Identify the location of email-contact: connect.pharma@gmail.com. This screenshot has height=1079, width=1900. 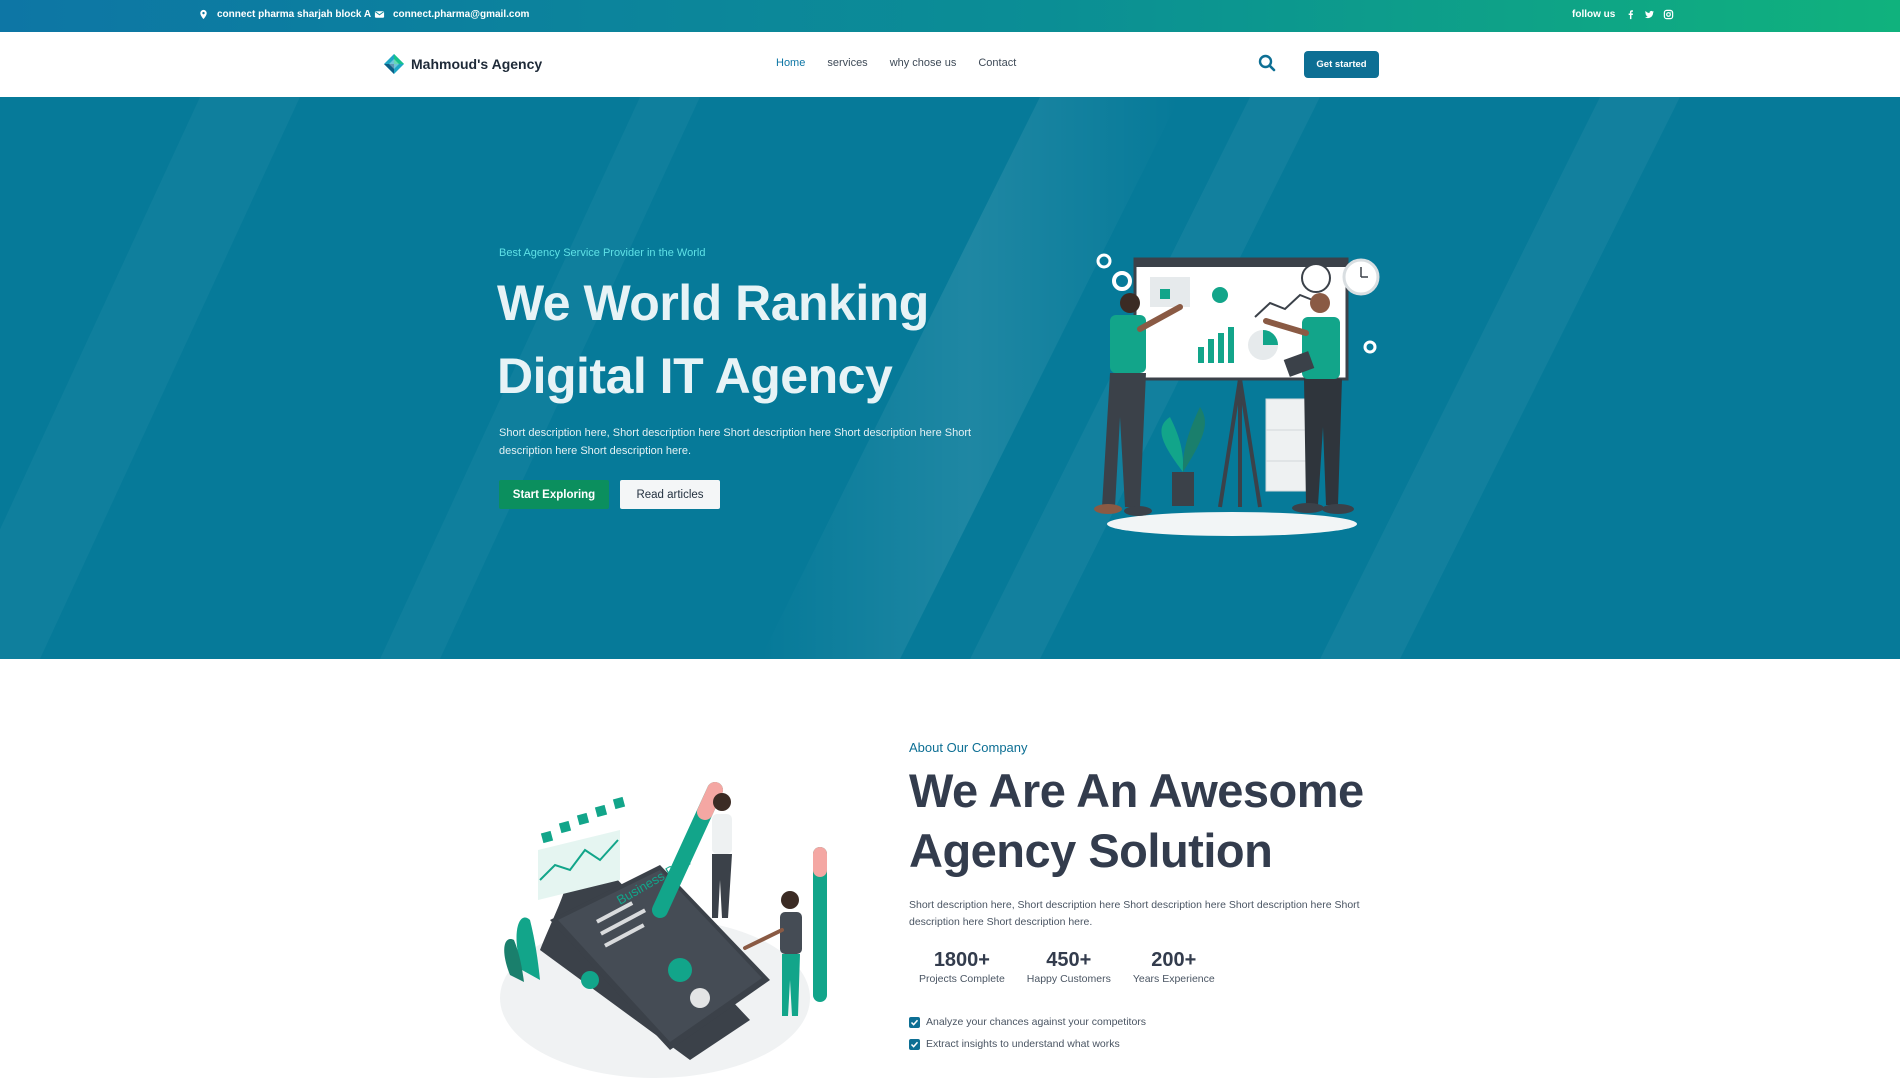
(451, 14).